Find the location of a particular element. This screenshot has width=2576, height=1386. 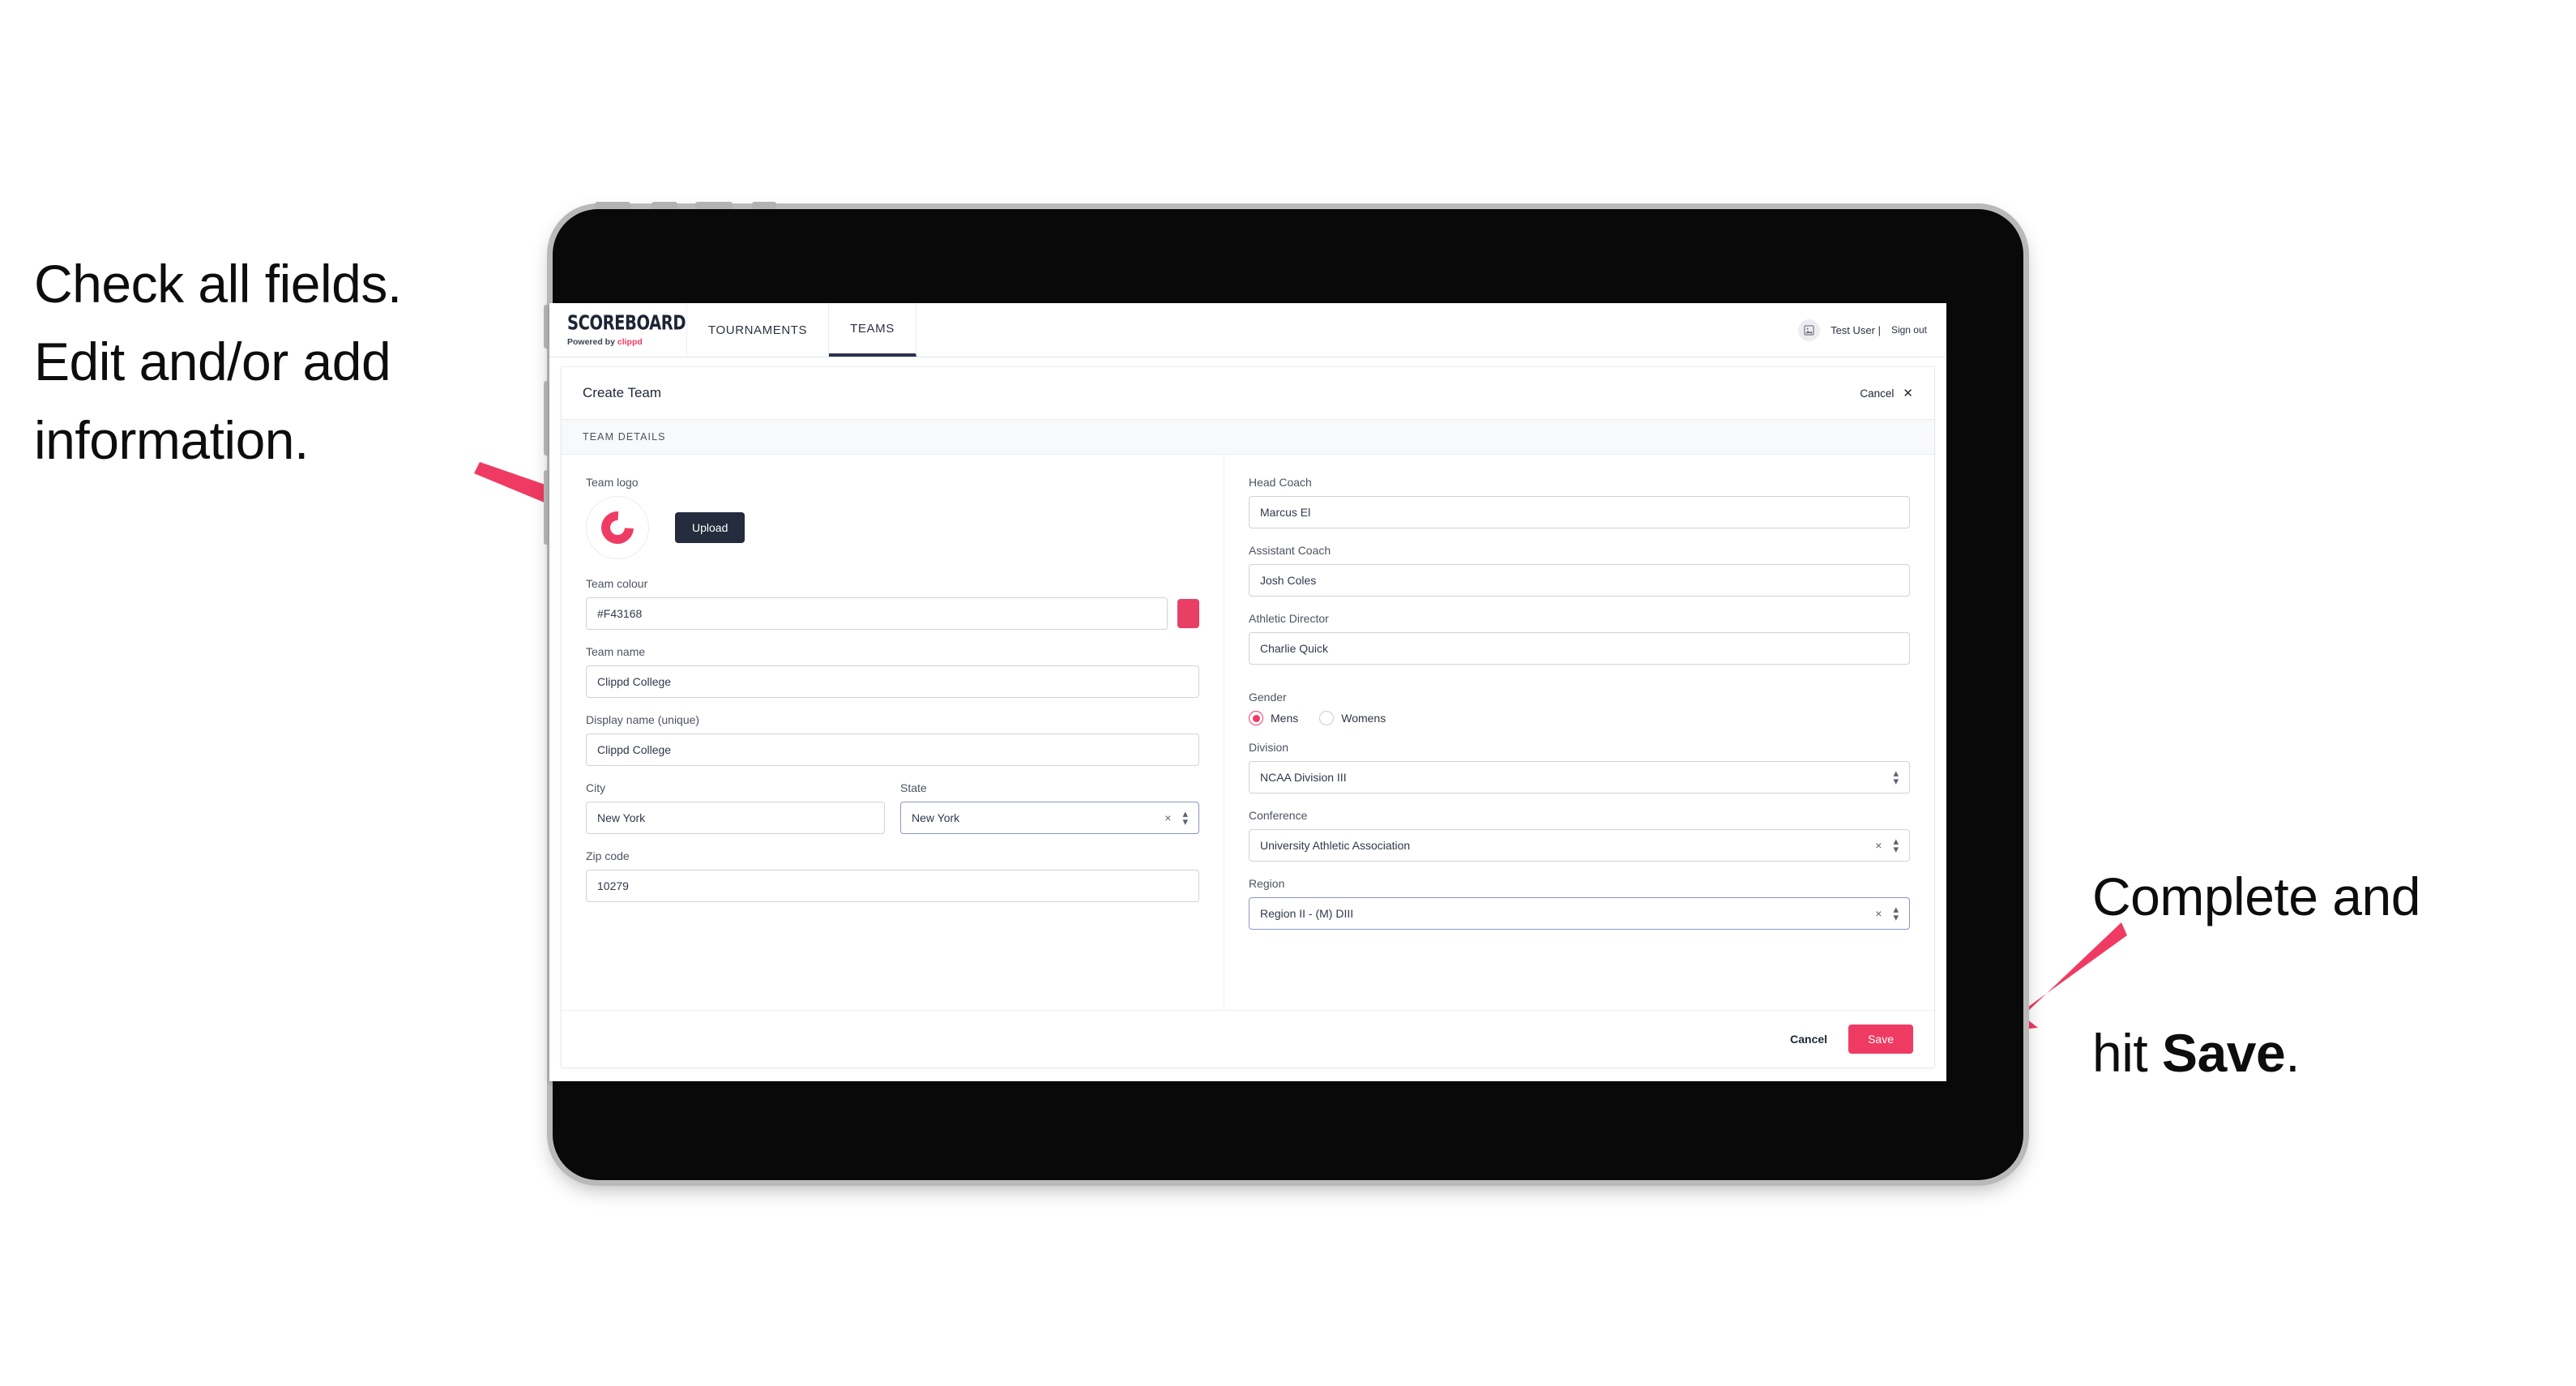

annotation-right-line2: hit Save. is located at coordinates (2319, 1053).